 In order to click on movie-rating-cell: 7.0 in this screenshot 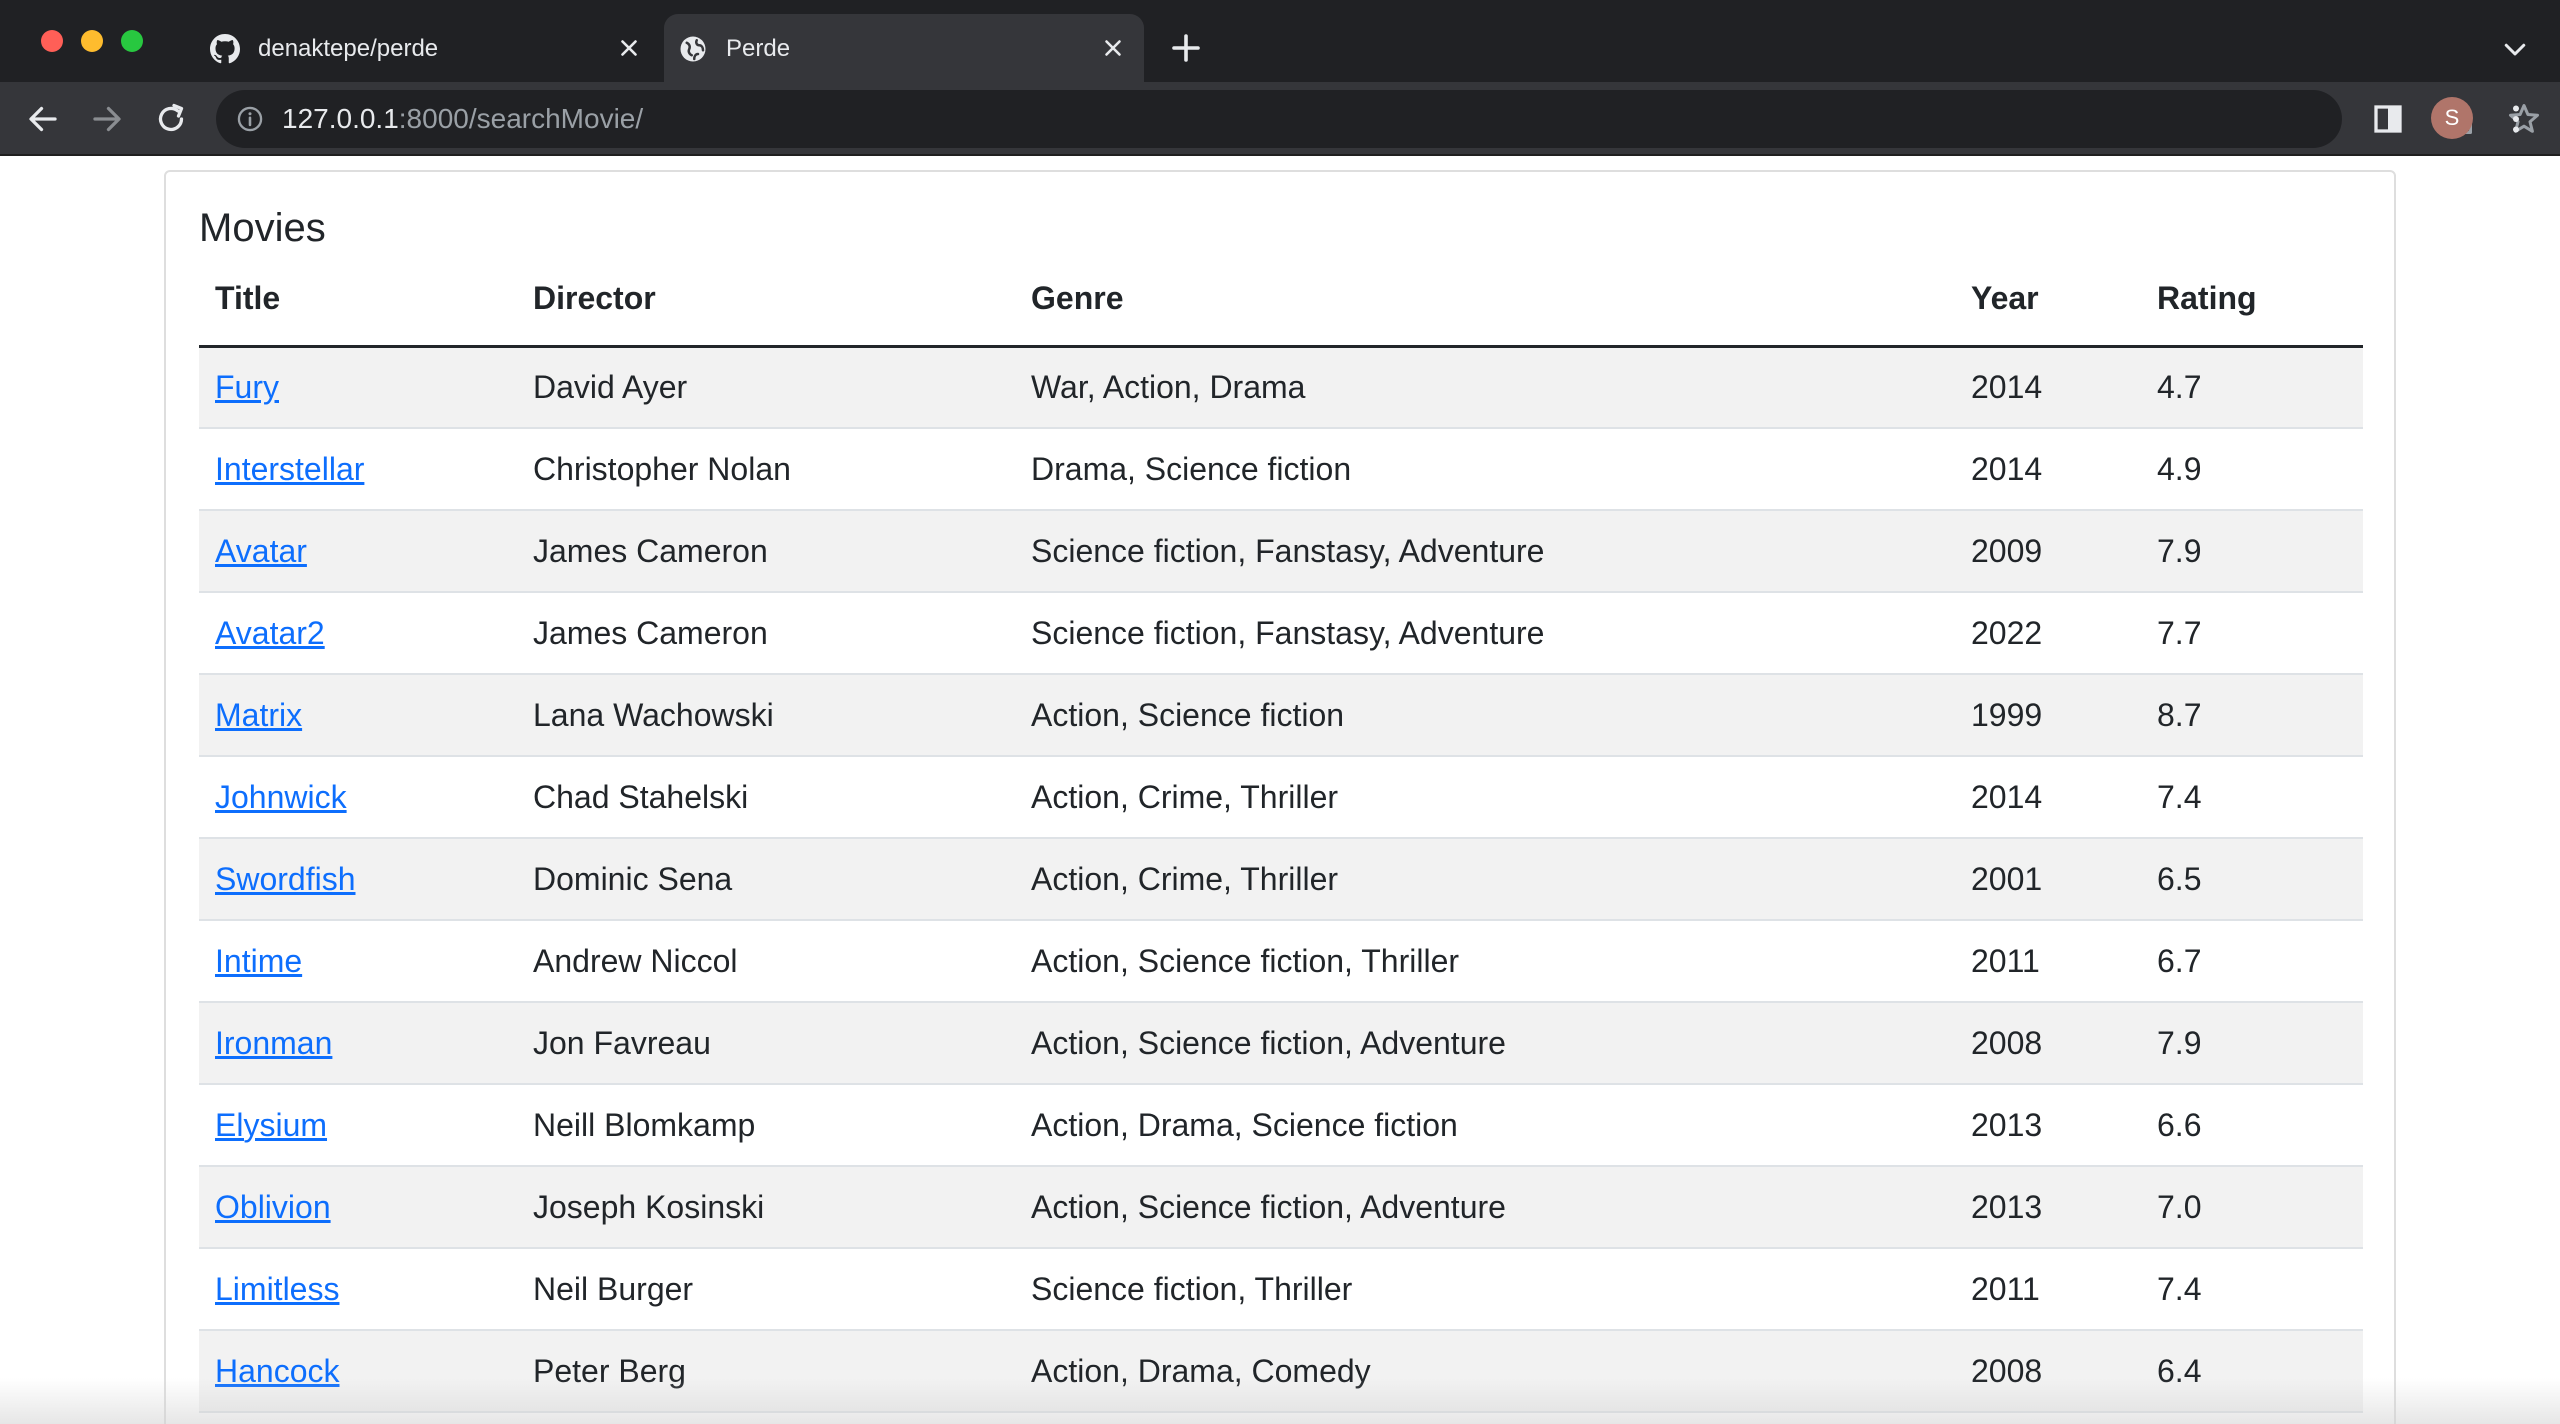, I will do `click(2252, 1207)`.